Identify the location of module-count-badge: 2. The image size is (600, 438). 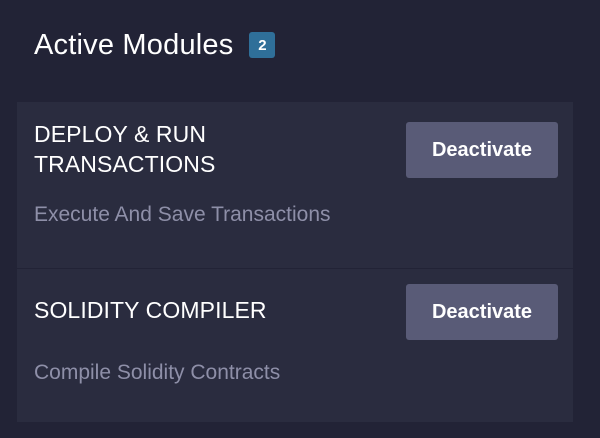
(262, 45).